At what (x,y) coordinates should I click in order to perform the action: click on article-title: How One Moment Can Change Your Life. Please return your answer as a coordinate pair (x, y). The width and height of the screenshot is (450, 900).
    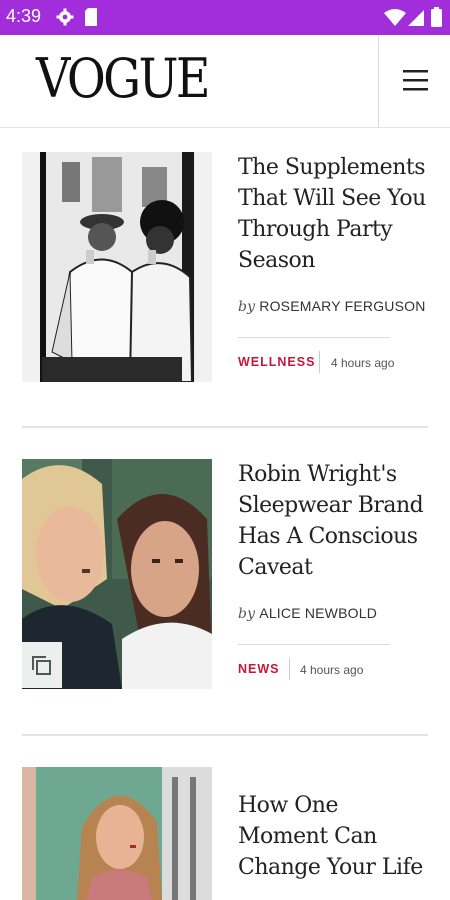
    Looking at the image, I should click on (333, 836).